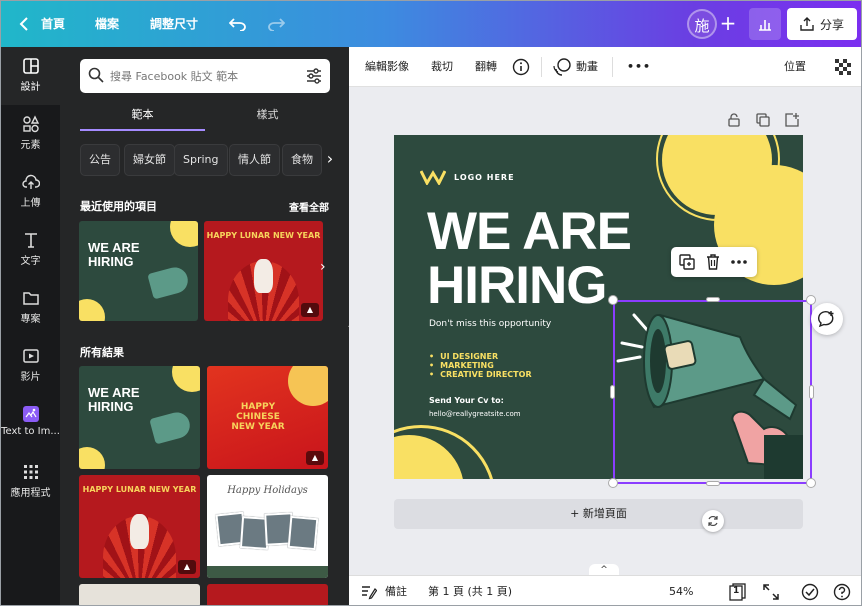 The height and width of the screenshot is (606, 862). What do you see at coordinates (174, 24) in the screenshot?
I see `resize-menu: 調整尺寸` at bounding box center [174, 24].